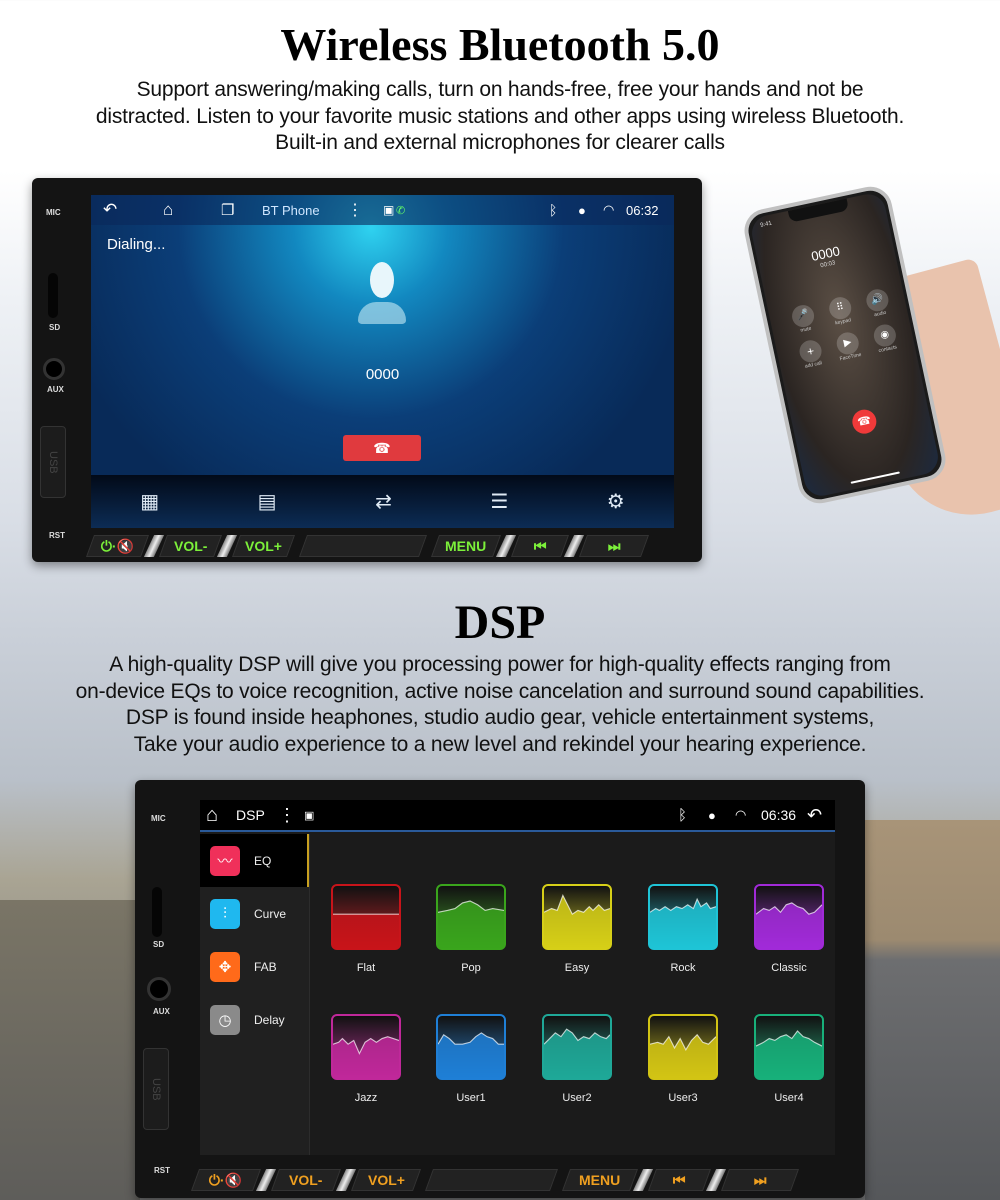 The height and width of the screenshot is (1200, 1000). Describe the element at coordinates (499, 501) in the screenshot. I see `call-log-icon: ☰` at that location.